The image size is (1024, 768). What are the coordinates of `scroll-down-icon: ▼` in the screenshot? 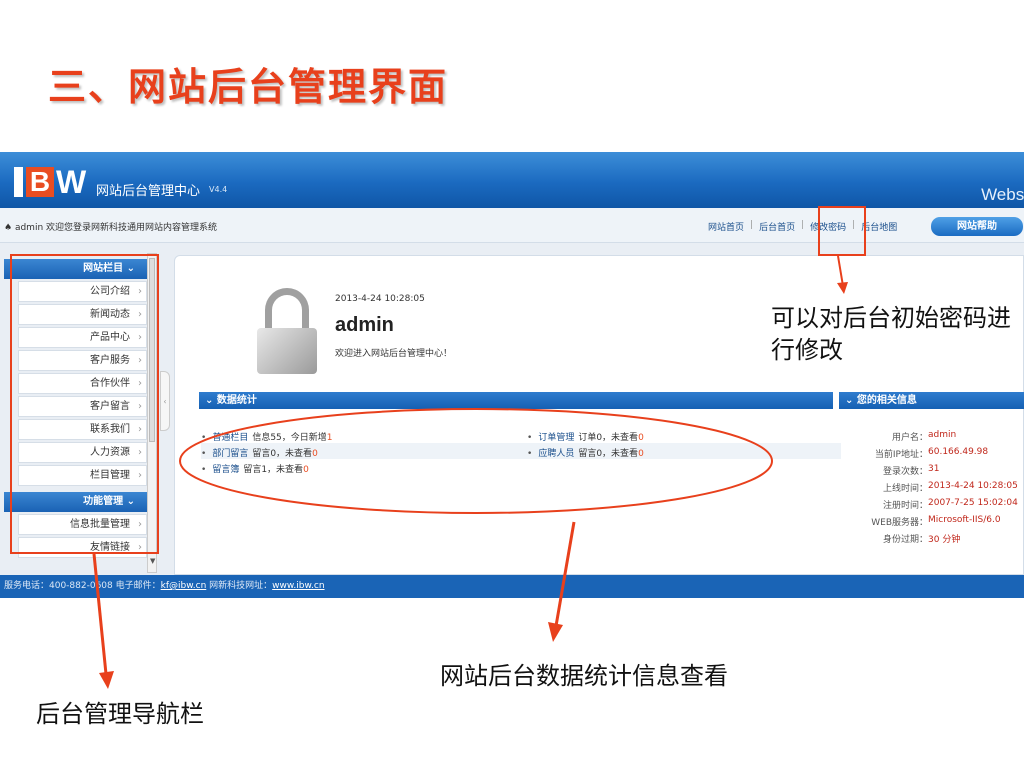 It's located at (152, 561).